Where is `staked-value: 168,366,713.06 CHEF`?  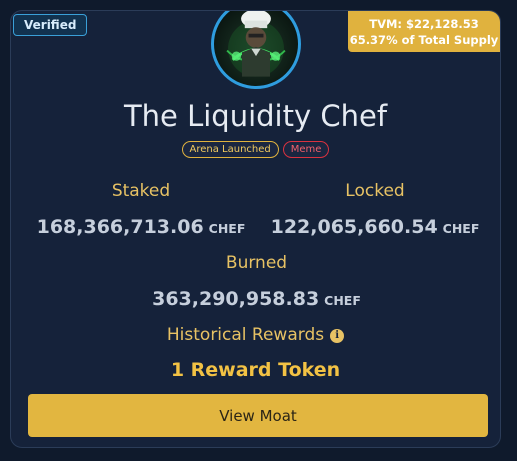 staked-value: 168,366,713.06 CHEF is located at coordinates (141, 227).